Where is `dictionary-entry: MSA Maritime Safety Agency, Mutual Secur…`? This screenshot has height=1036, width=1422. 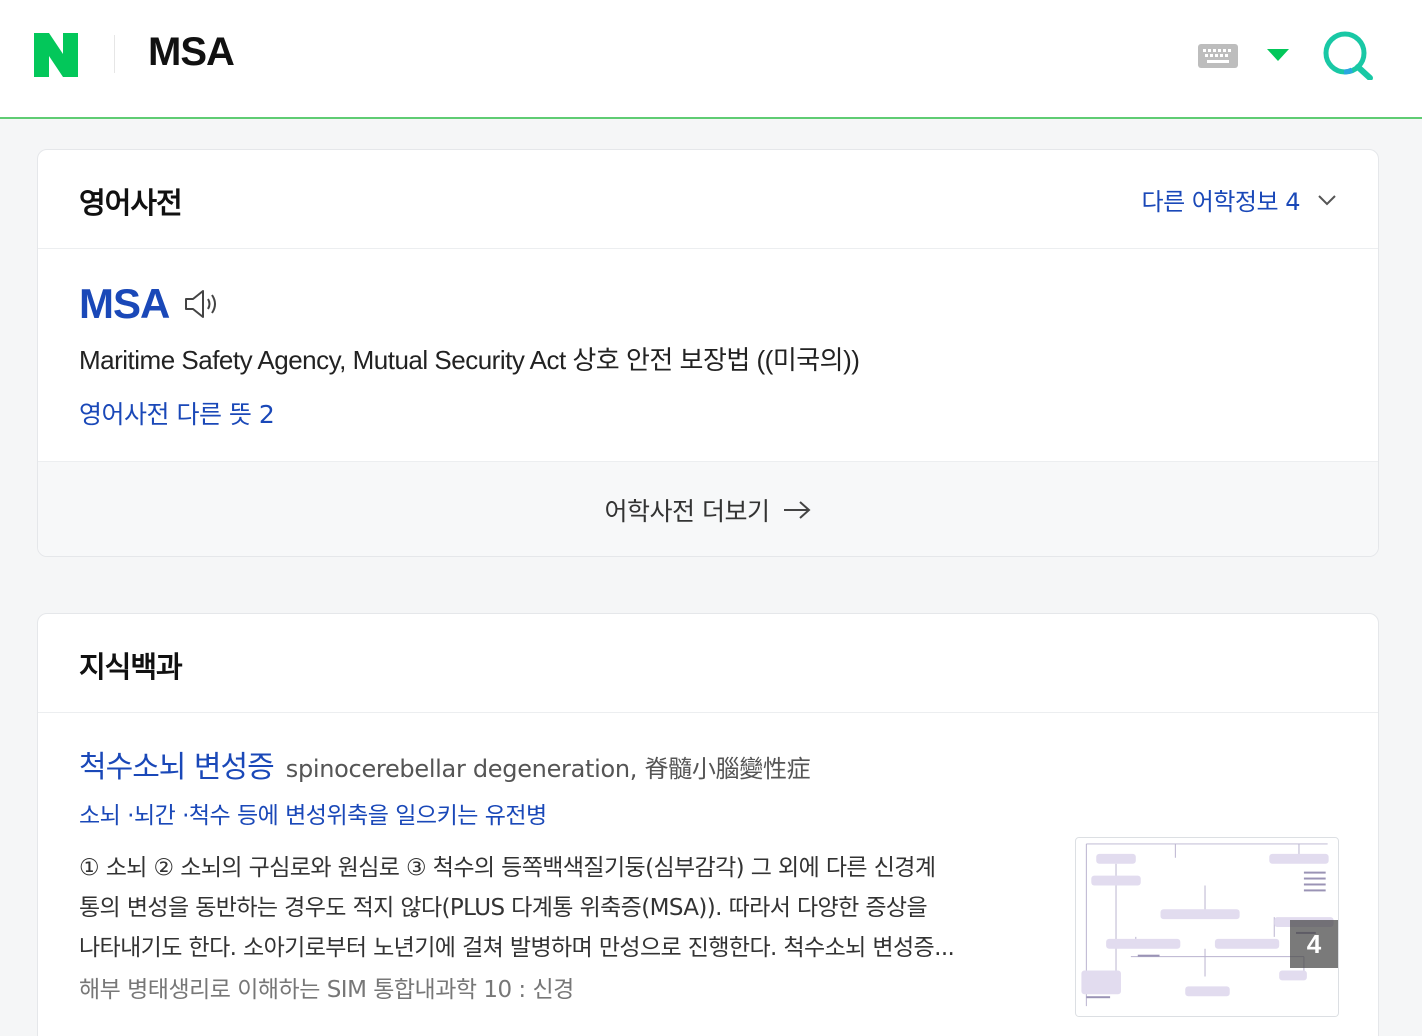 dictionary-entry: MSA Maritime Safety Agency, Mutual Secur… is located at coordinates (469, 355).